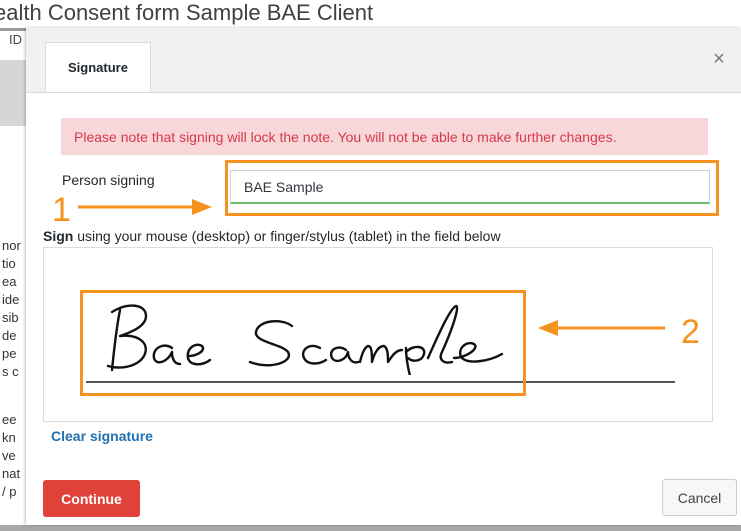 The width and height of the screenshot is (741, 531). I want to click on arrow-right-head-icon, so click(202, 207).